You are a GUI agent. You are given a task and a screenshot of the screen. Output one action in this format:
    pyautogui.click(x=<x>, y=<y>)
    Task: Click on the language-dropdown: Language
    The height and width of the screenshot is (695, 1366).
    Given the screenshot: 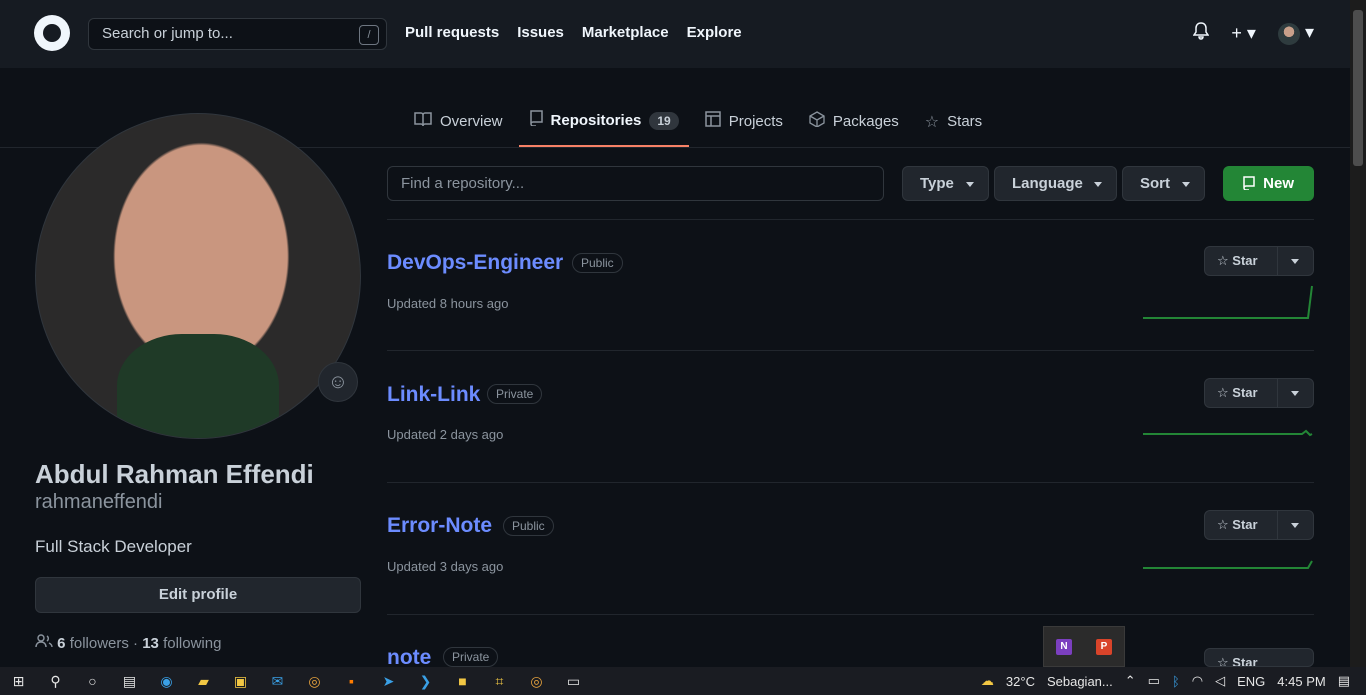 What is the action you would take?
    pyautogui.click(x=1055, y=183)
    